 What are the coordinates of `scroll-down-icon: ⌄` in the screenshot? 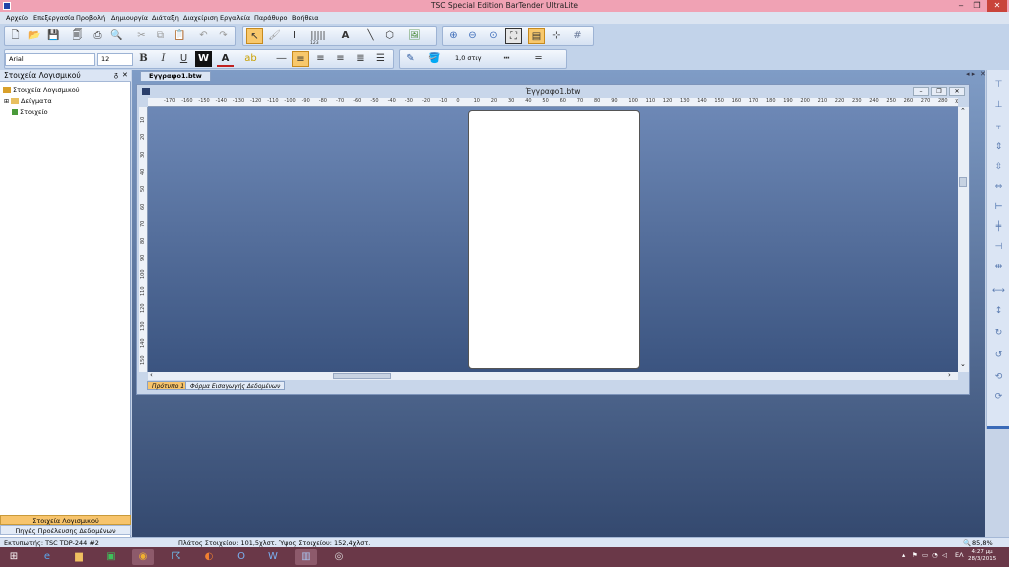 It's located at (963, 364).